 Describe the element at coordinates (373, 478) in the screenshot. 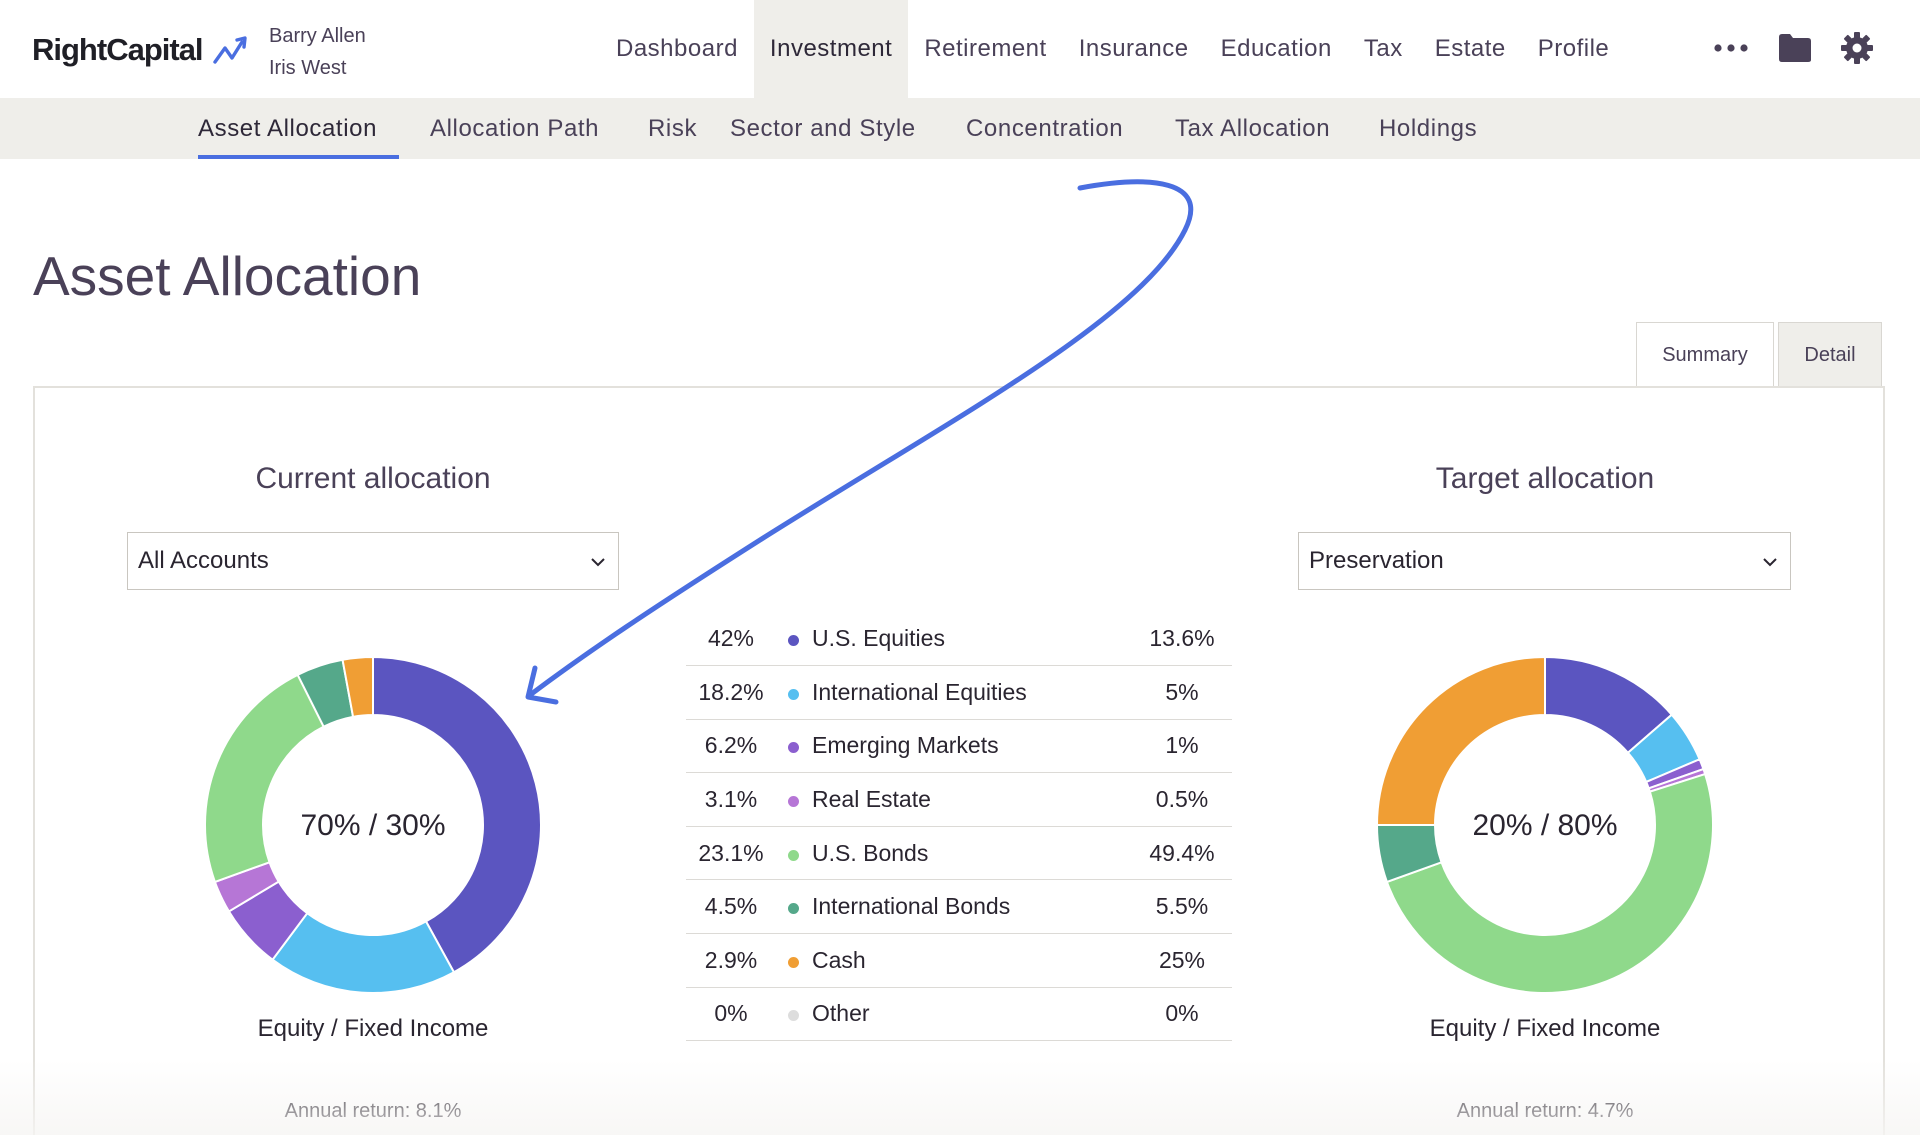

I see `current-allocation-title: Current allocation` at that location.